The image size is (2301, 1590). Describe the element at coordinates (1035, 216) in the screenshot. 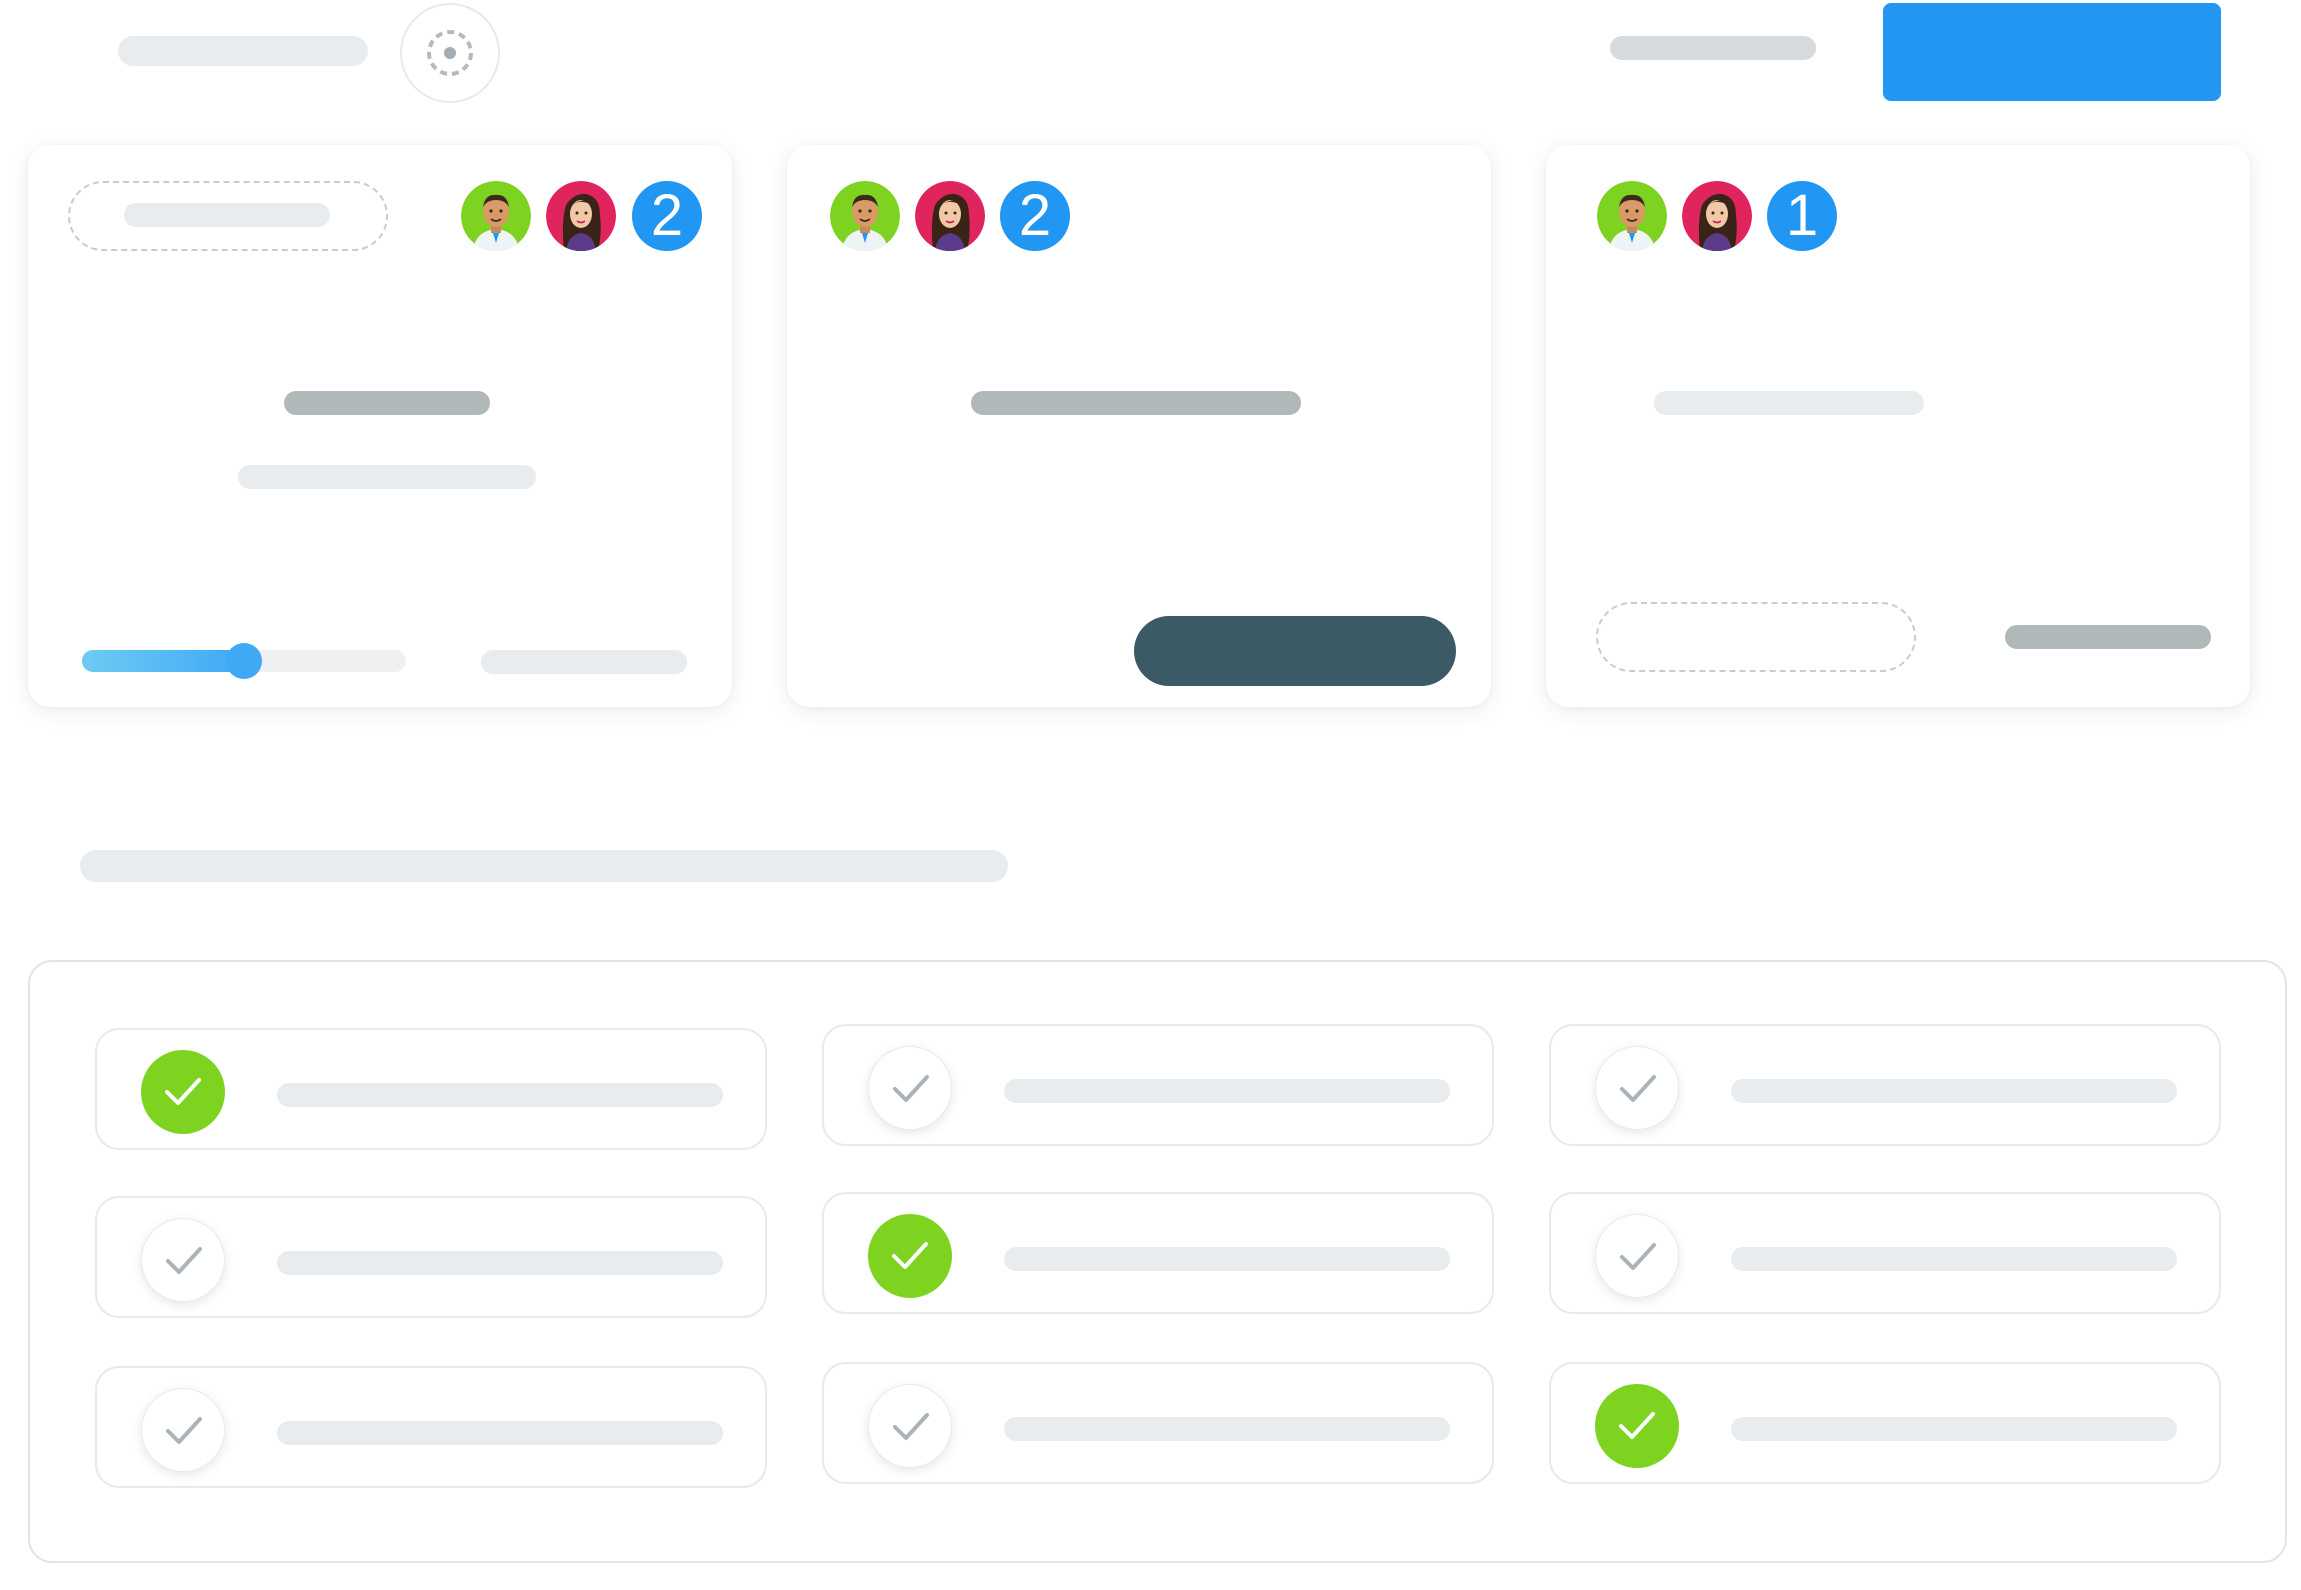

I see `card-2-count-badge: 2` at that location.